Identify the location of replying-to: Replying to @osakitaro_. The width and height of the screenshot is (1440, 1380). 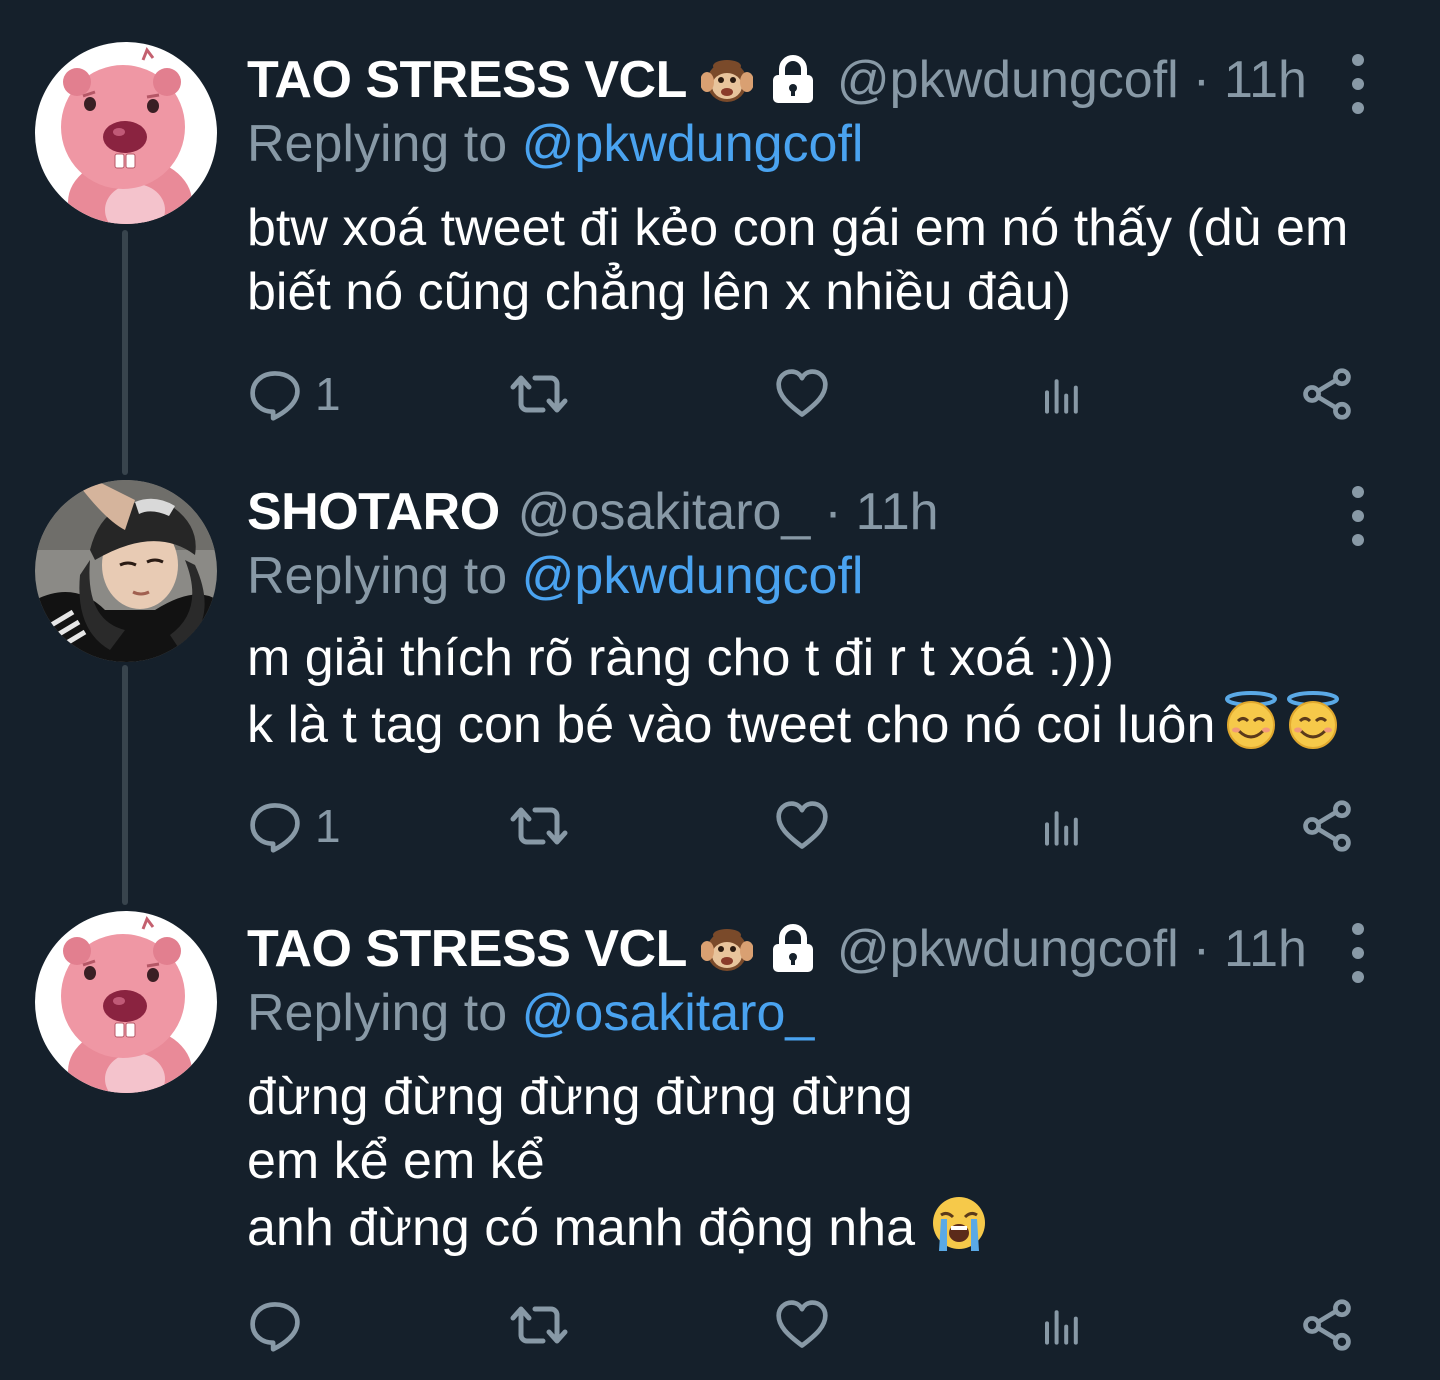
(530, 1013).